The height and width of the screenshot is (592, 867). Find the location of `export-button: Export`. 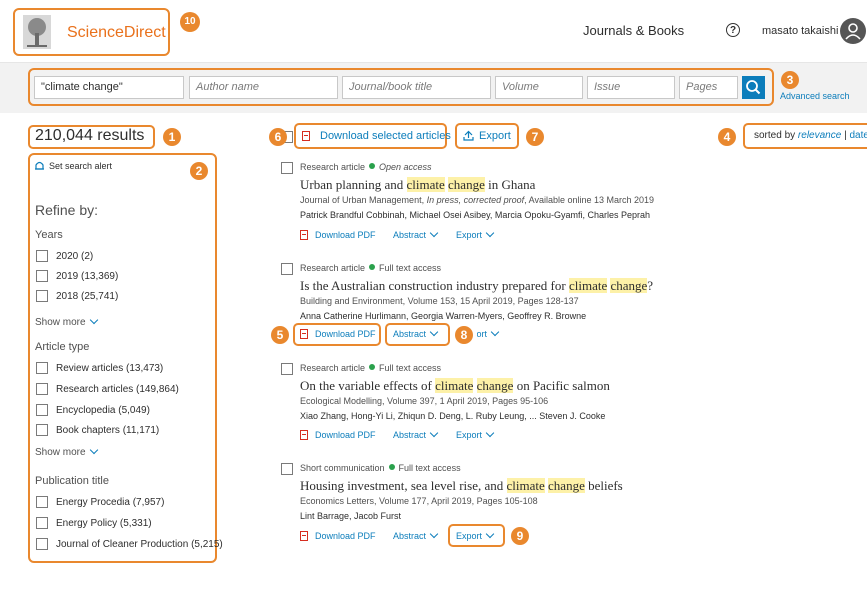

export-button: Export is located at coordinates (495, 136).